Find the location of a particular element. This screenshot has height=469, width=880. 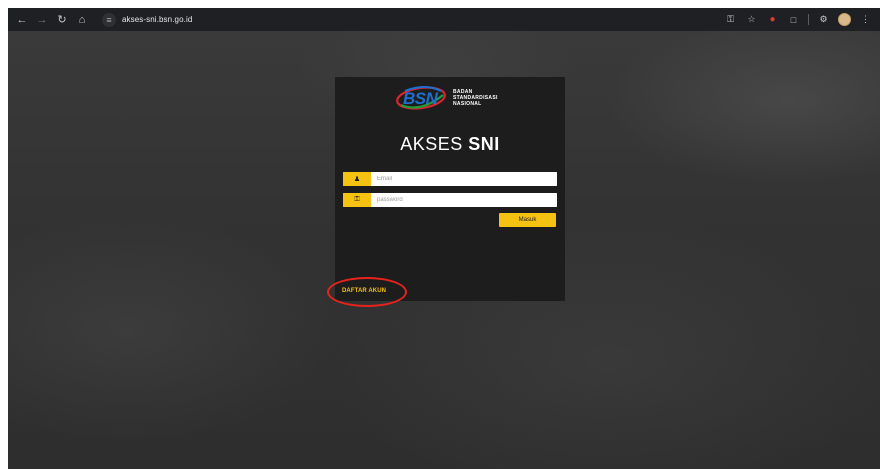

page-icon: □ is located at coordinates (793, 19).